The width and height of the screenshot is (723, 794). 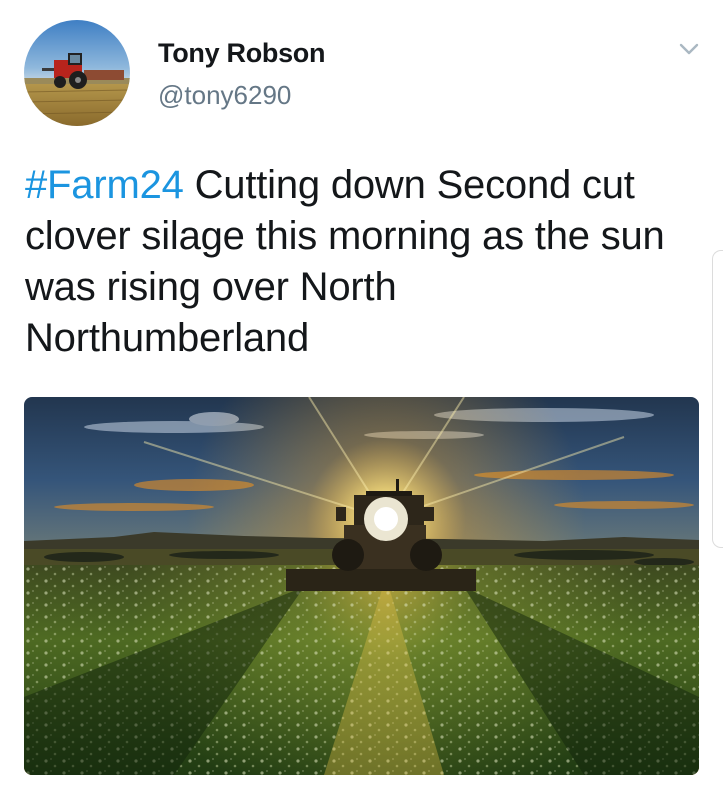 I want to click on chevron-down-icon, so click(x=689, y=49).